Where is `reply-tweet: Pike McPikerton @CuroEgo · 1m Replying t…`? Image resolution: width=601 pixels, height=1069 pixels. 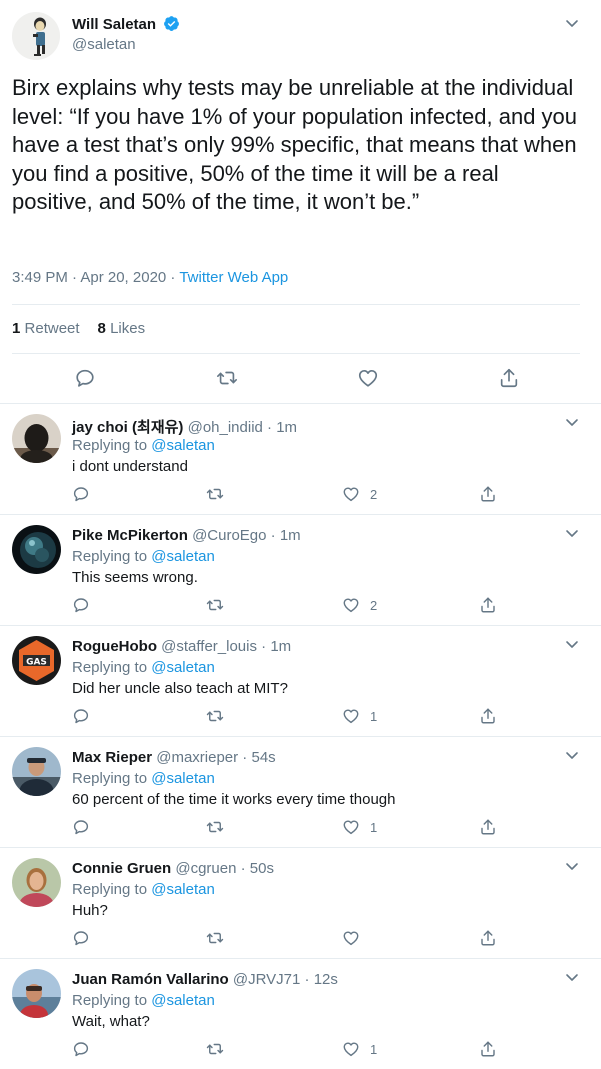 reply-tweet: Pike McPikerton @CuroEgo · 1m Replying t… is located at coordinates (300, 569).